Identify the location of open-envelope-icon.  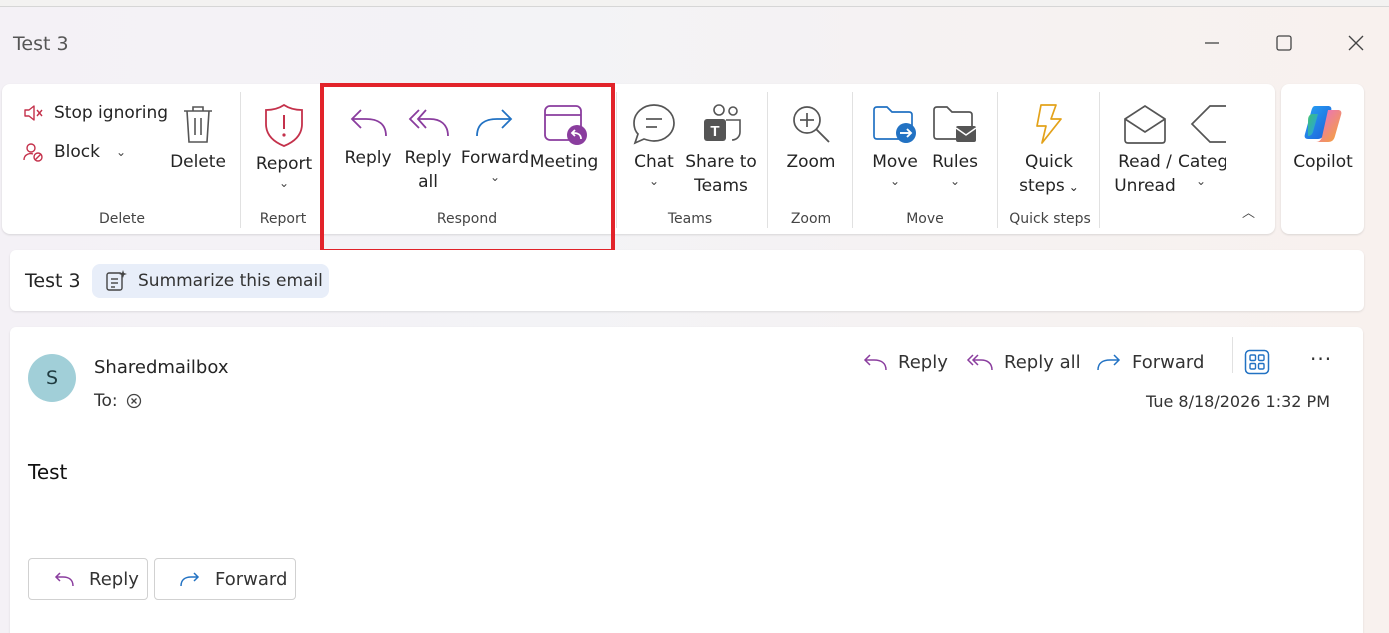
(1145, 124).